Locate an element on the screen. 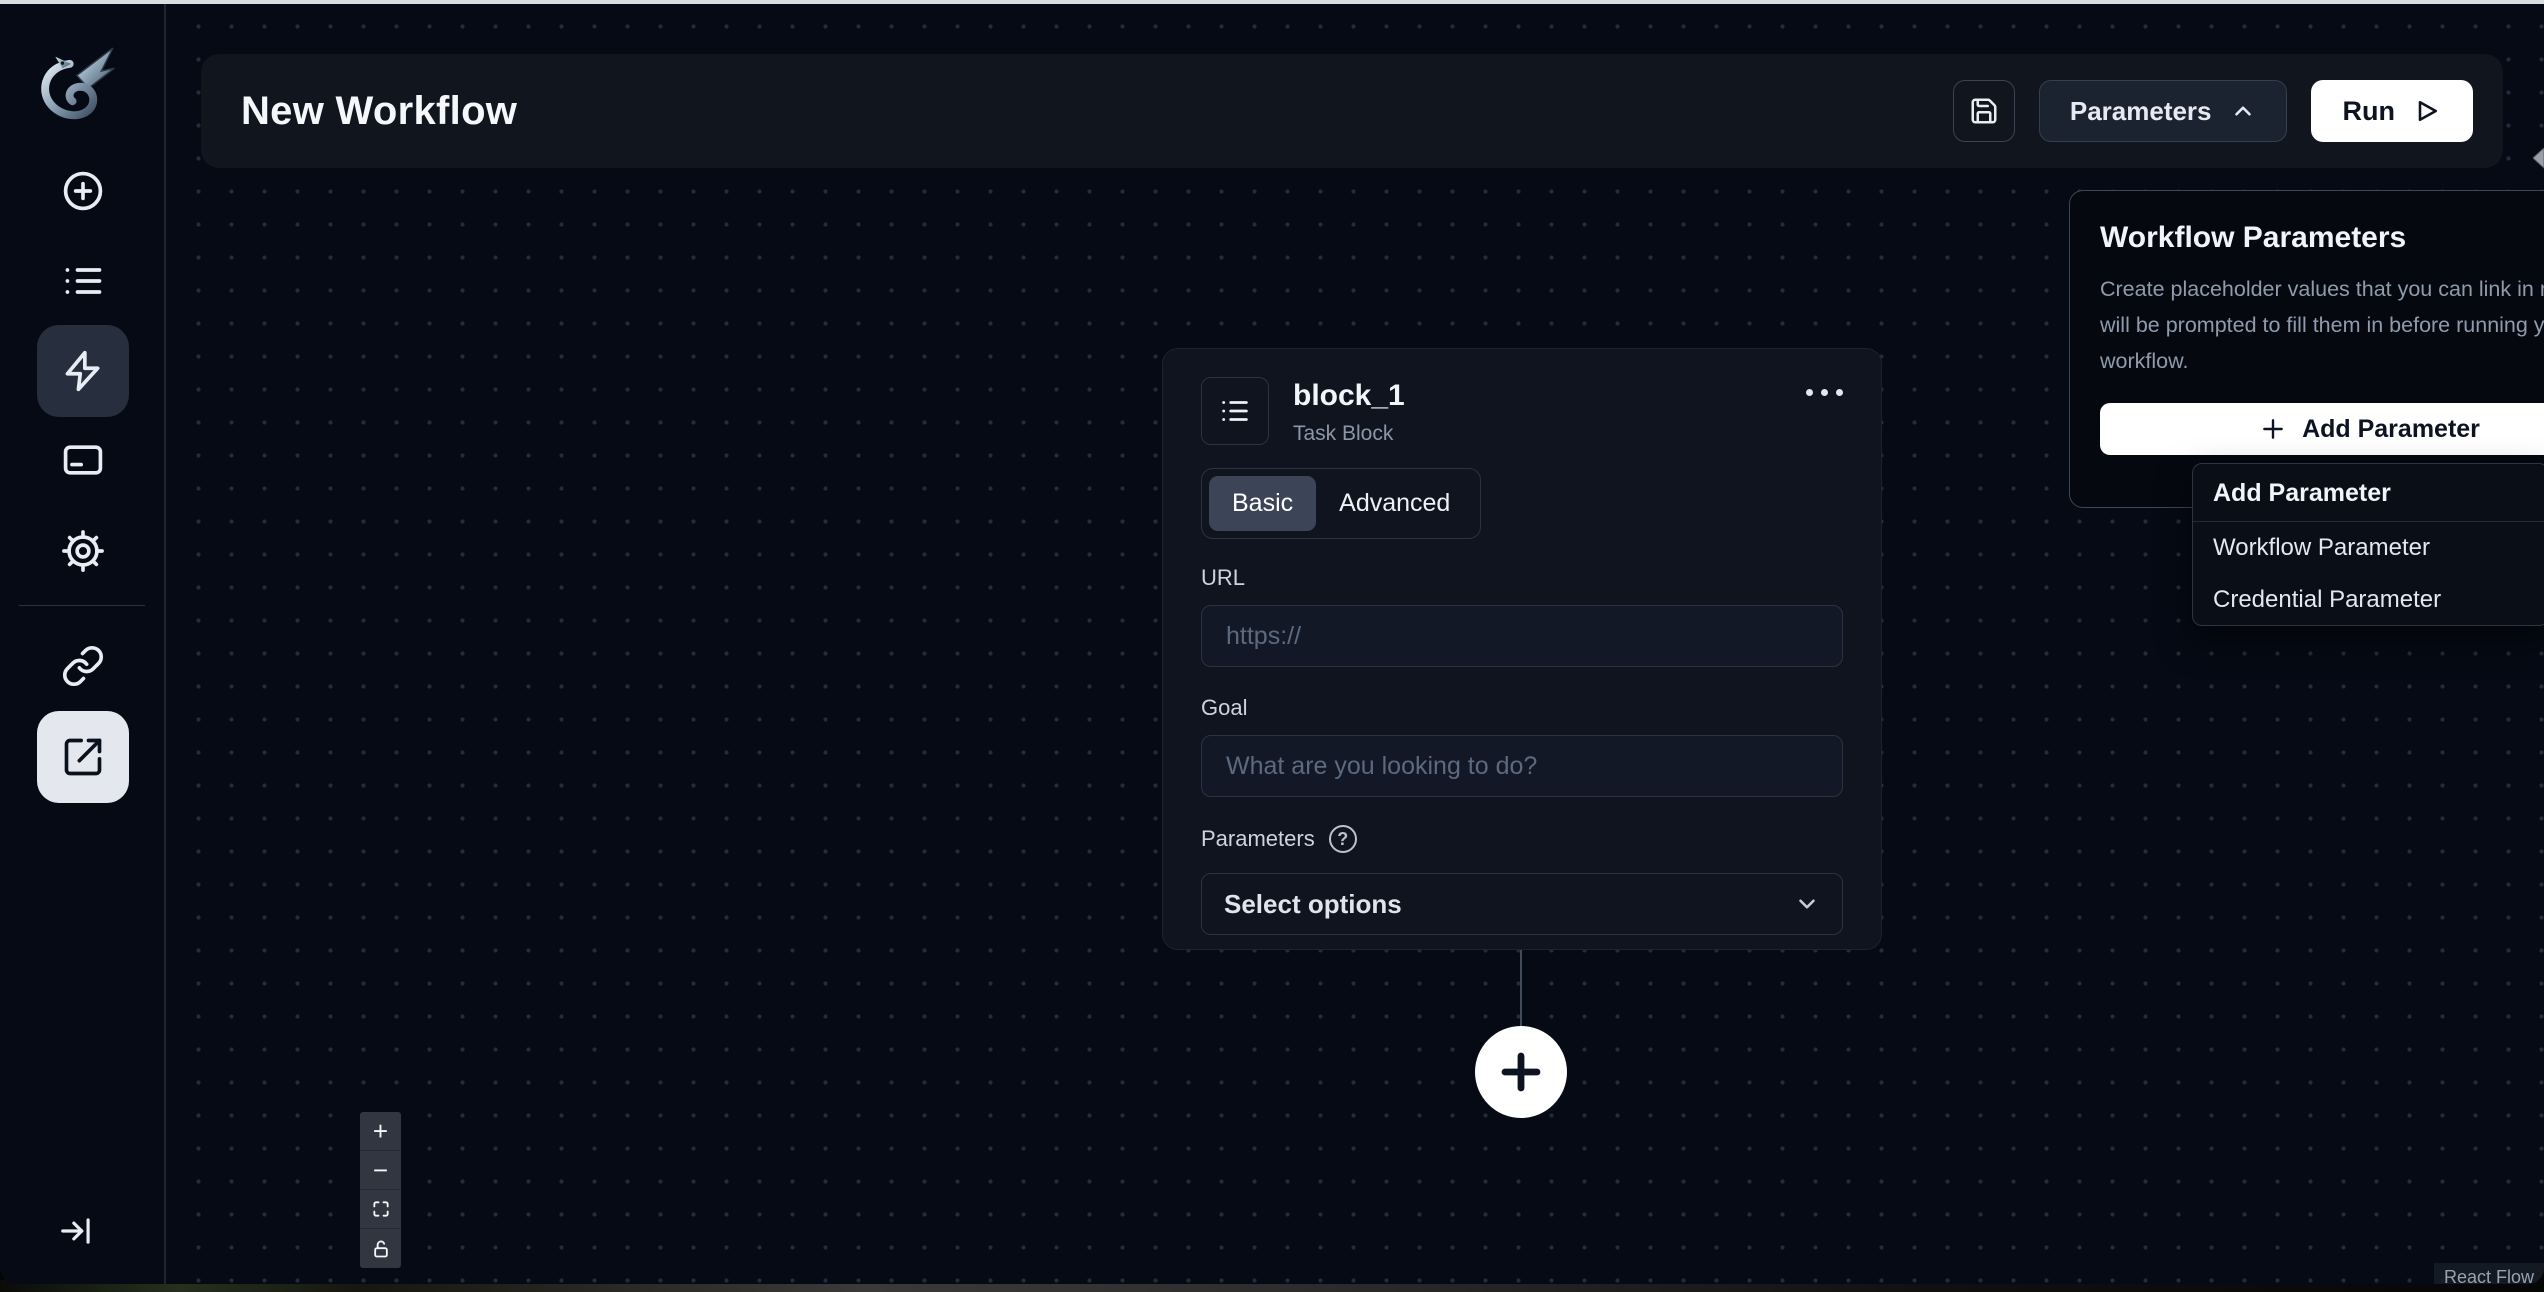 Image resolution: width=2544 pixels, height=1292 pixels. fit-view-button is located at coordinates (380, 1209).